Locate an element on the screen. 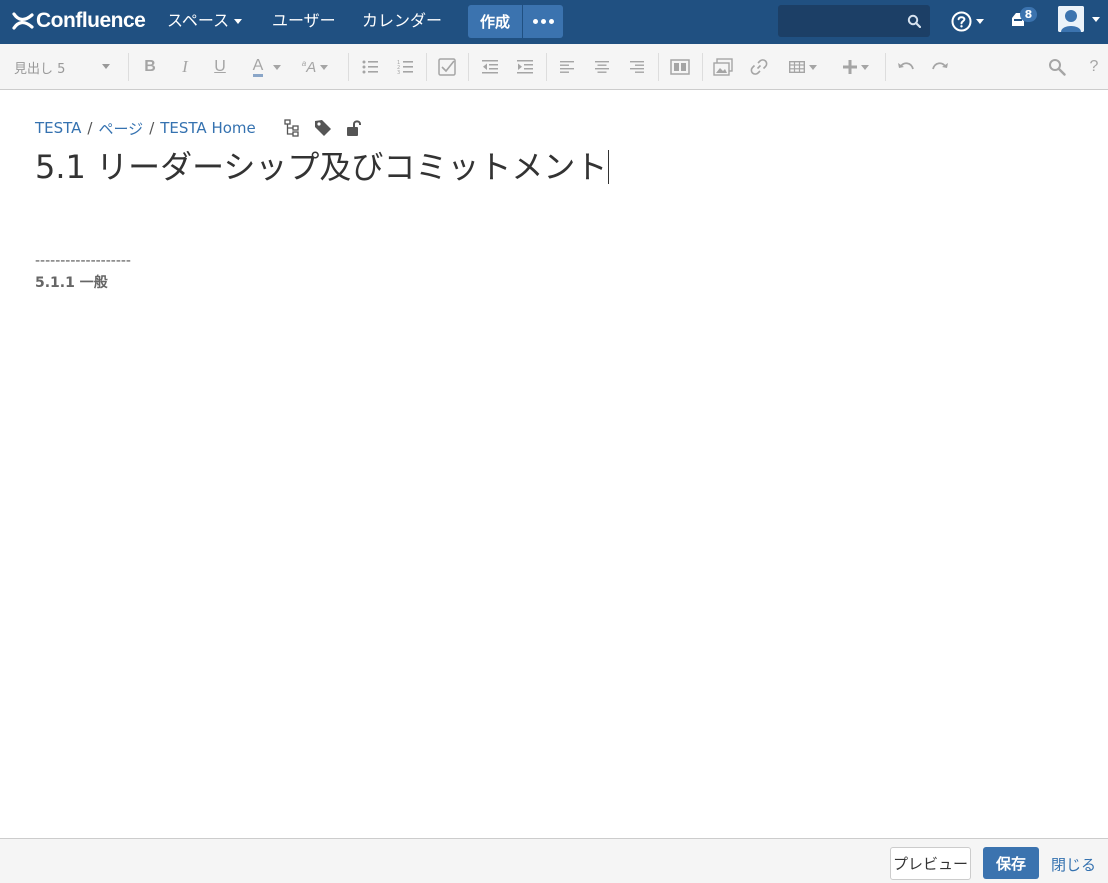  insert-more-button is located at coordinates (856, 67).